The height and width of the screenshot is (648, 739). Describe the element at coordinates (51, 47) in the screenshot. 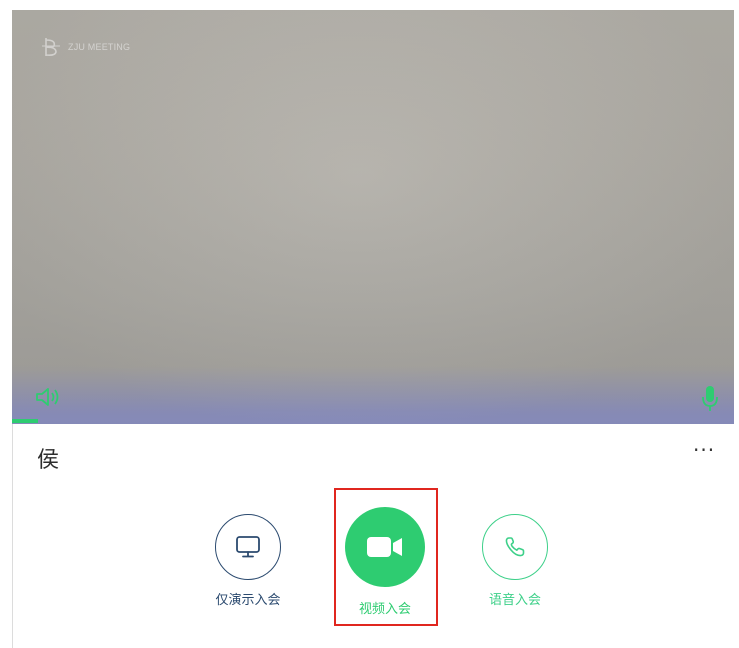

I see `zju-logo-icon` at that location.